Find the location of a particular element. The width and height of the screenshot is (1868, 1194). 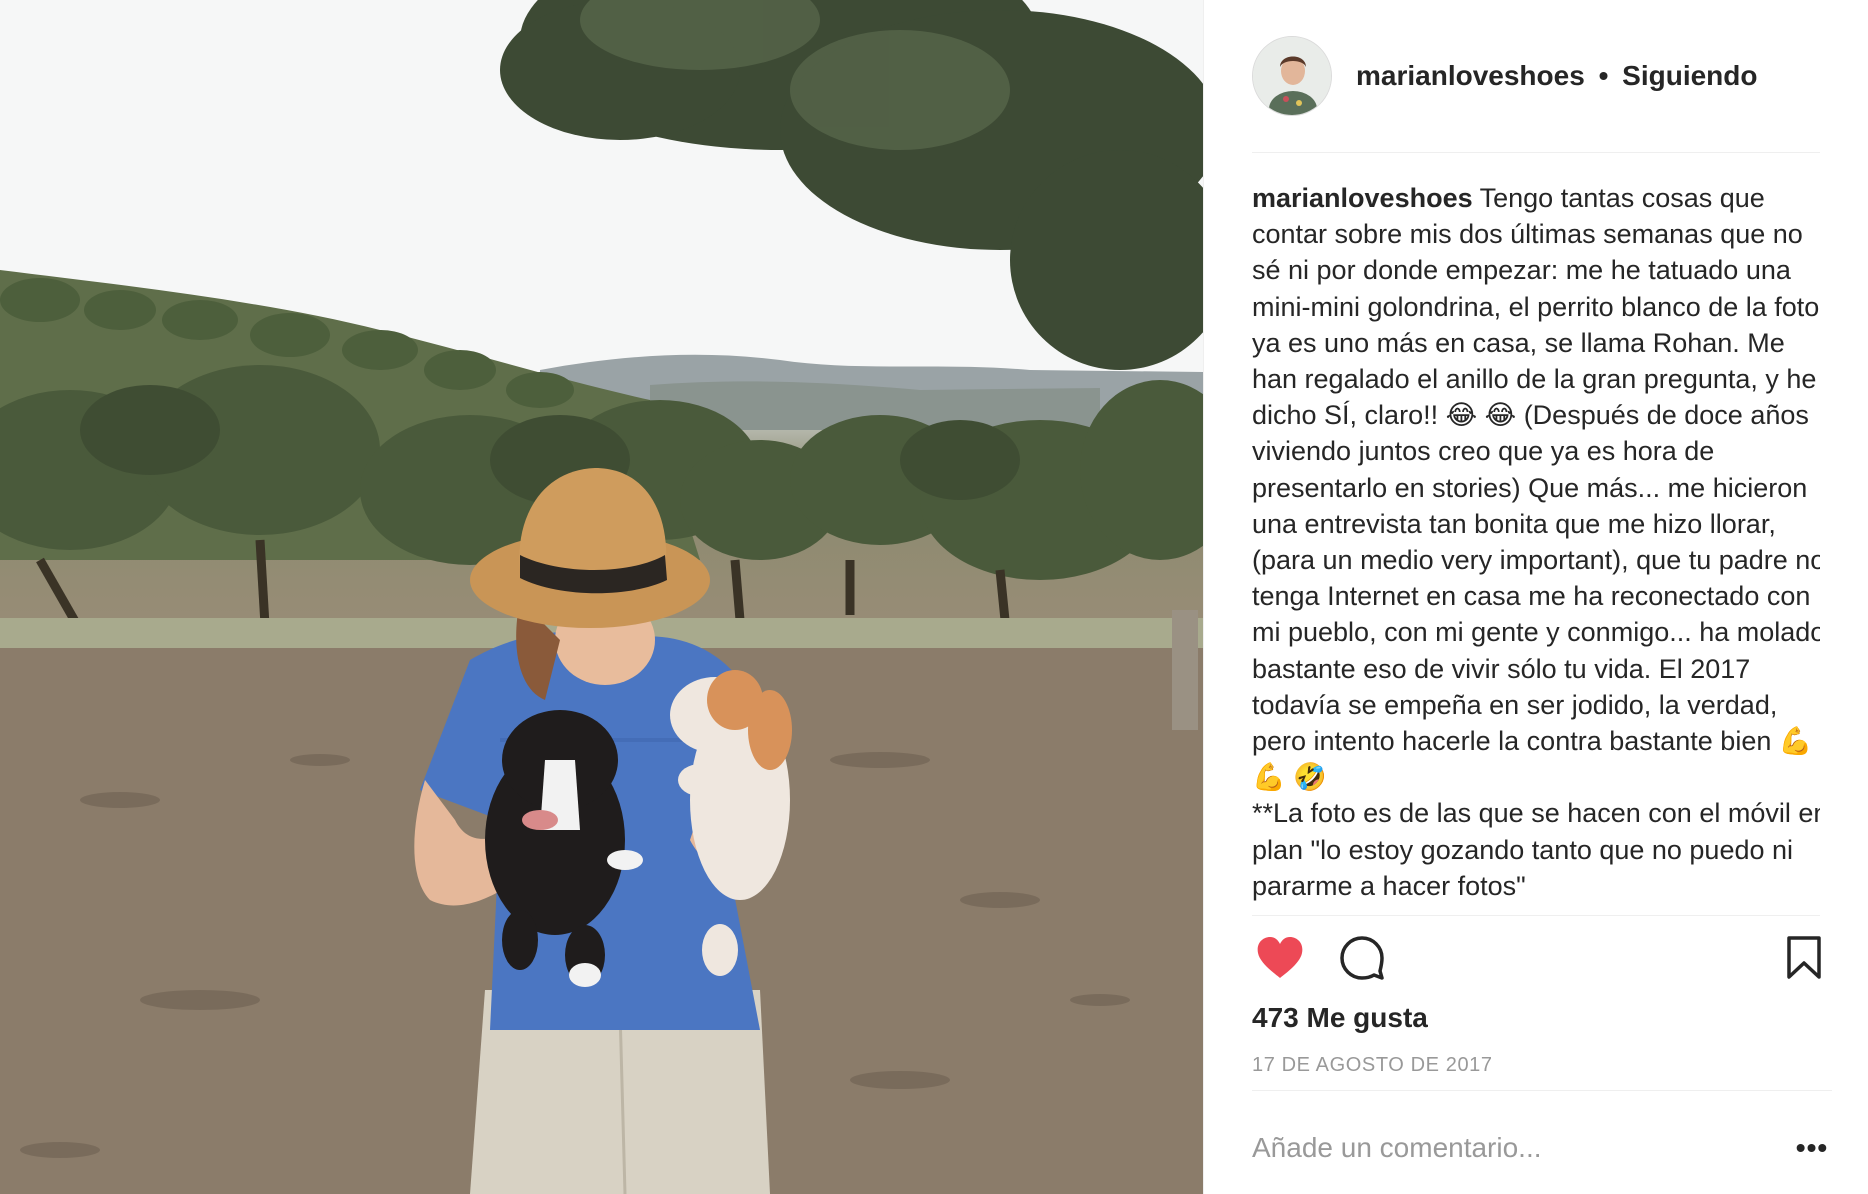

header-username: marianloveshoes is located at coordinates (1470, 75).